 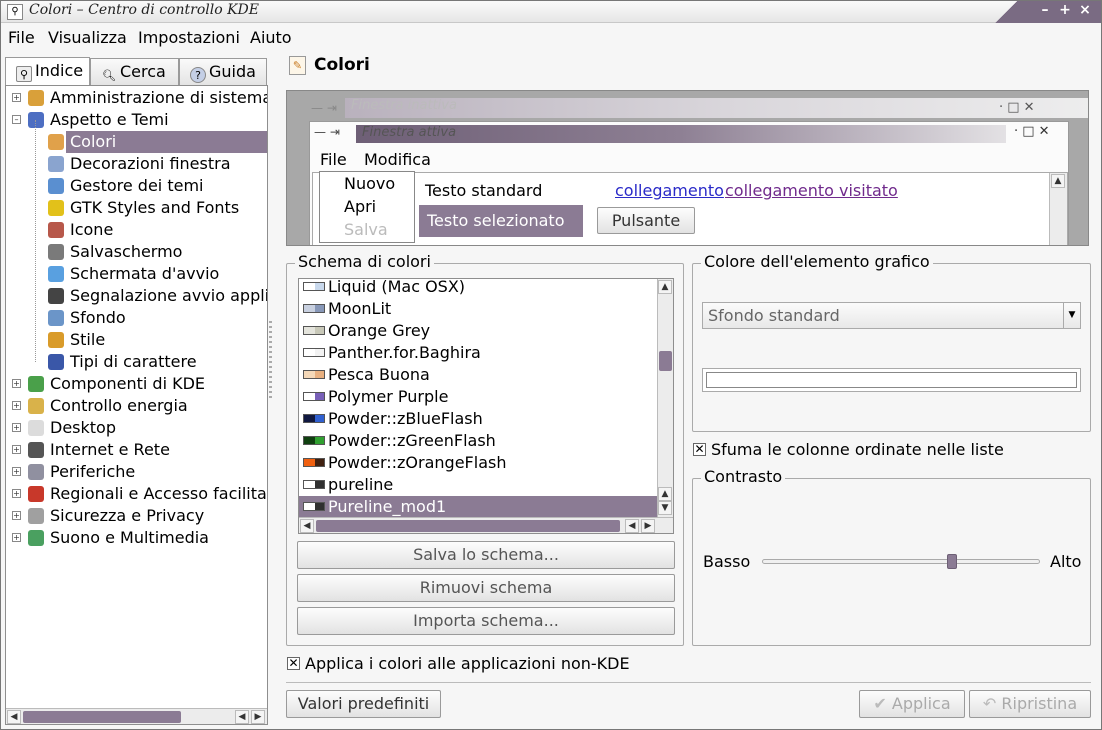 What do you see at coordinates (136, 208) in the screenshot?
I see `tree-item: GTK Styles and Fonts` at bounding box center [136, 208].